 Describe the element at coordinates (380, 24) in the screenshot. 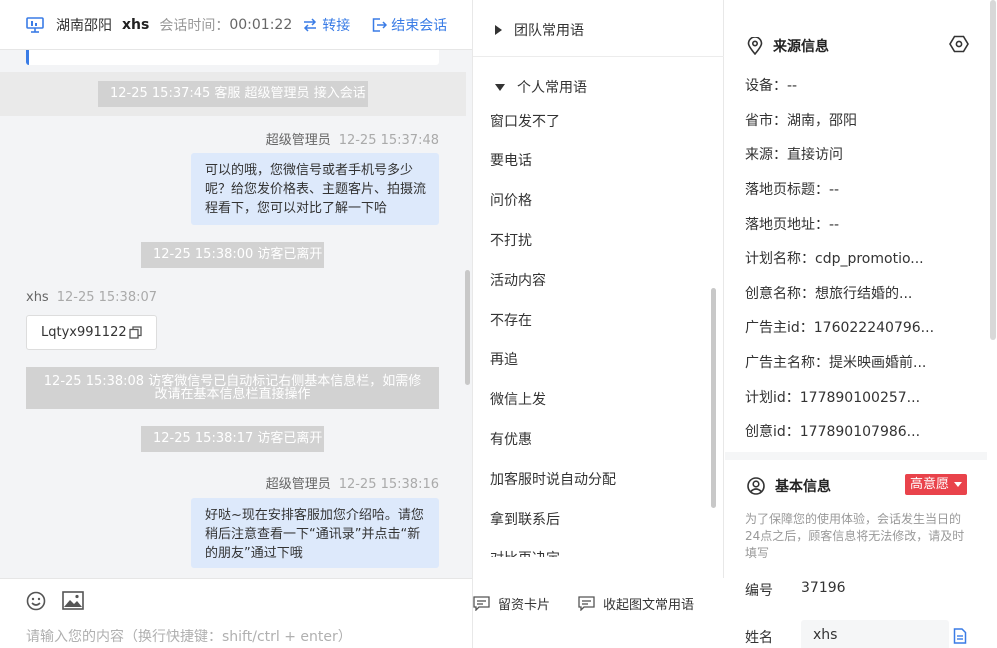

I see `exit-icon` at that location.